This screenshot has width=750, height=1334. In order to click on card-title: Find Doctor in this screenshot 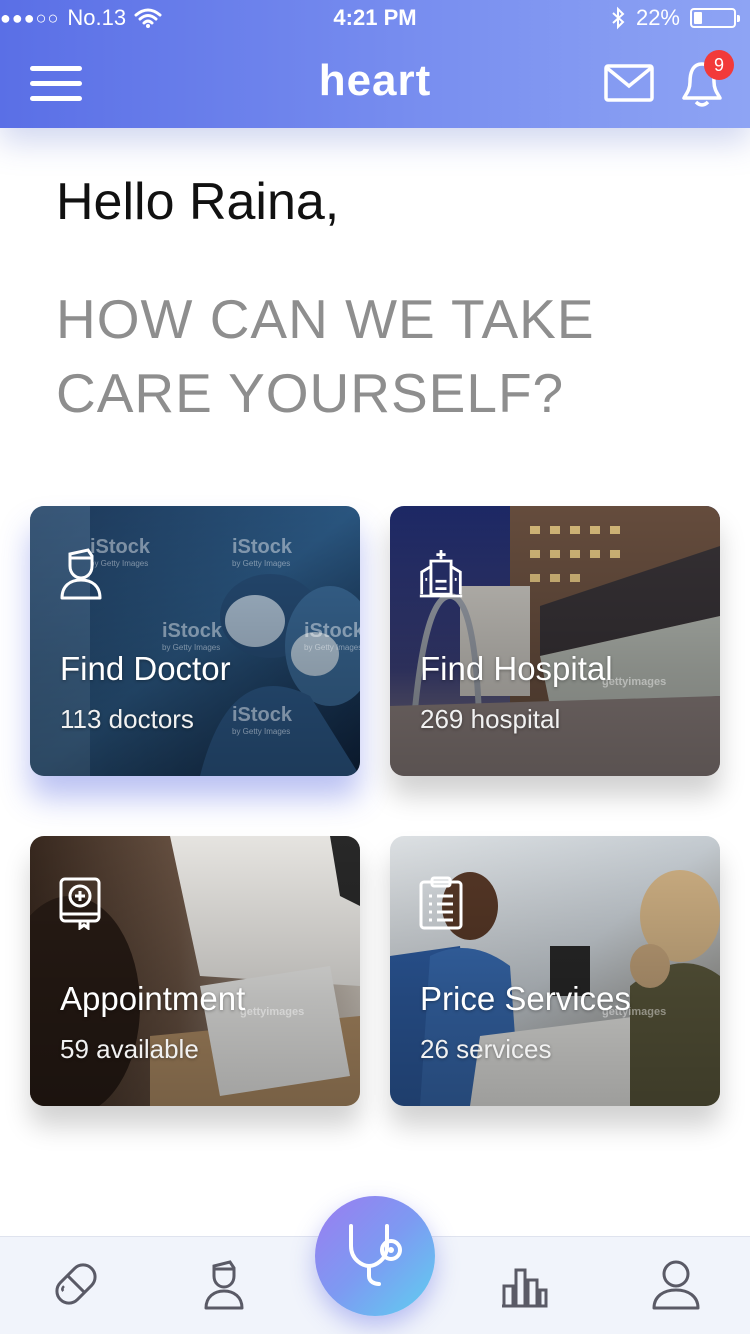, I will do `click(145, 668)`.